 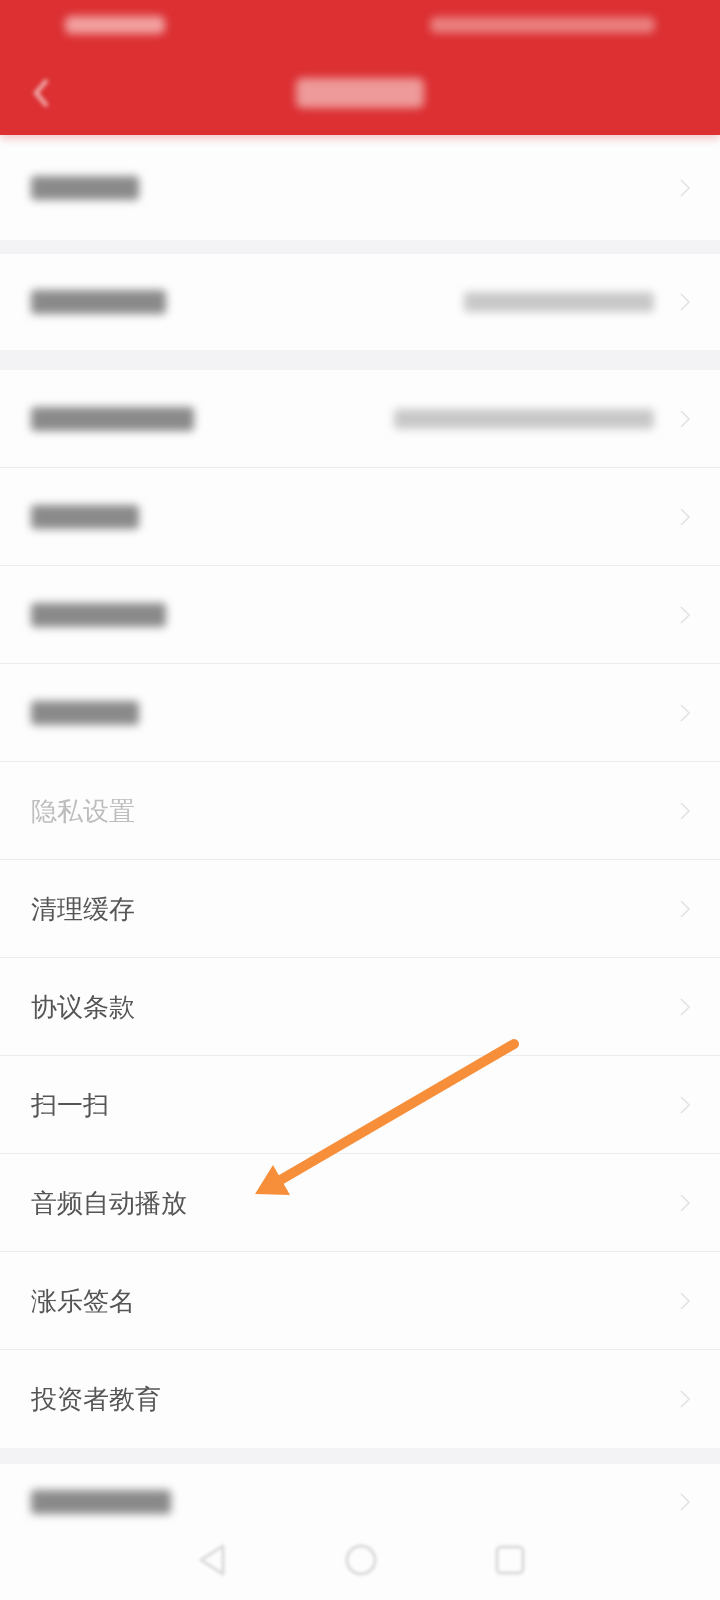 What do you see at coordinates (212, 1560) in the screenshot?
I see `back-triangle-icon` at bounding box center [212, 1560].